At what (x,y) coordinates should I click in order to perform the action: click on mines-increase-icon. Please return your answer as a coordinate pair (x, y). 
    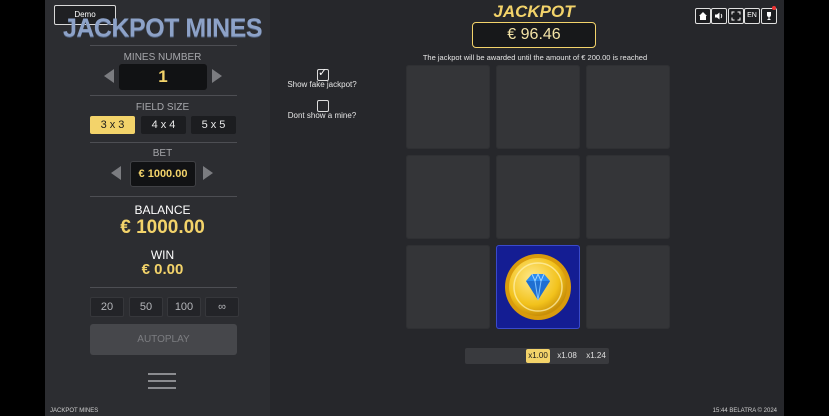
    Looking at the image, I should click on (217, 76).